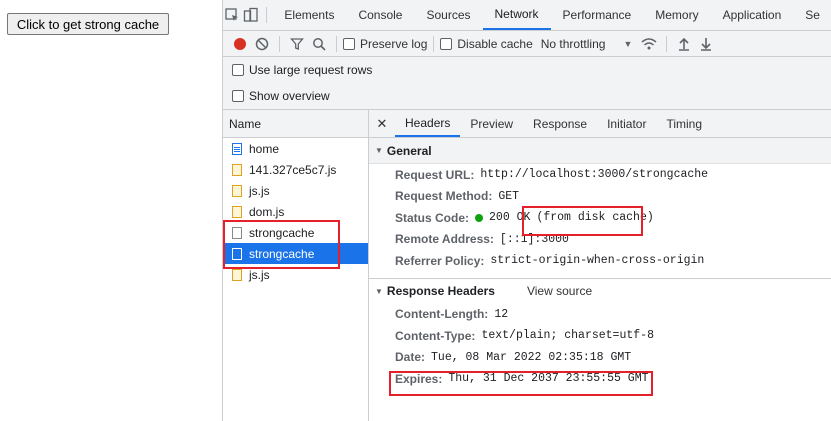 Image resolution: width=831 pixels, height=421 pixels. Describe the element at coordinates (516, 15) in the screenshot. I see `tab-network: Network` at that location.